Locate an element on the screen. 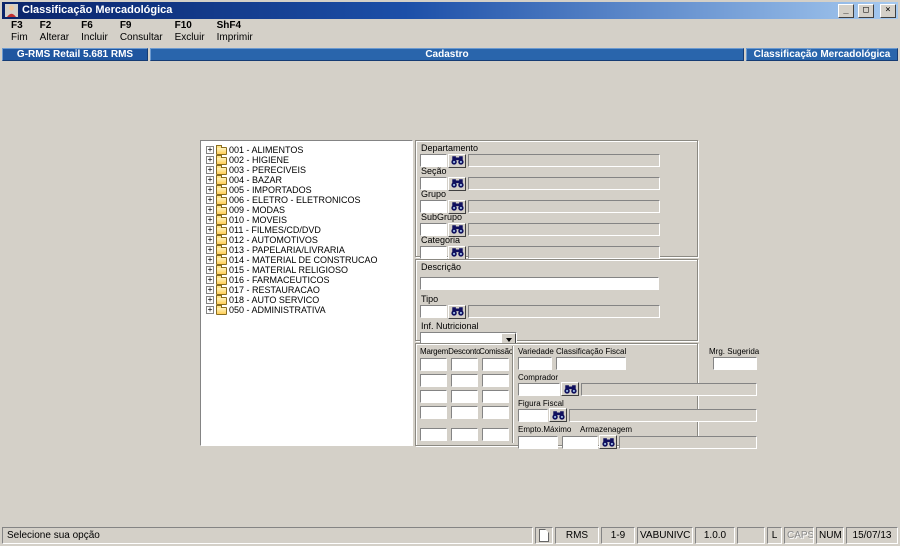 The width and height of the screenshot is (900, 546). description-group: Descrição Tipo Inf. Nutricional is located at coordinates (556, 303).